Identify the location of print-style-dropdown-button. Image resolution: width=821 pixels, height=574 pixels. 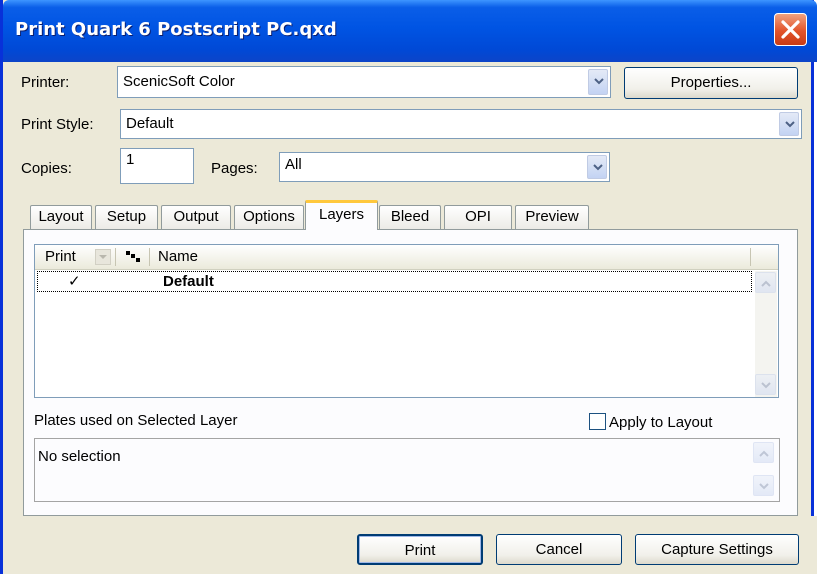
(789, 124).